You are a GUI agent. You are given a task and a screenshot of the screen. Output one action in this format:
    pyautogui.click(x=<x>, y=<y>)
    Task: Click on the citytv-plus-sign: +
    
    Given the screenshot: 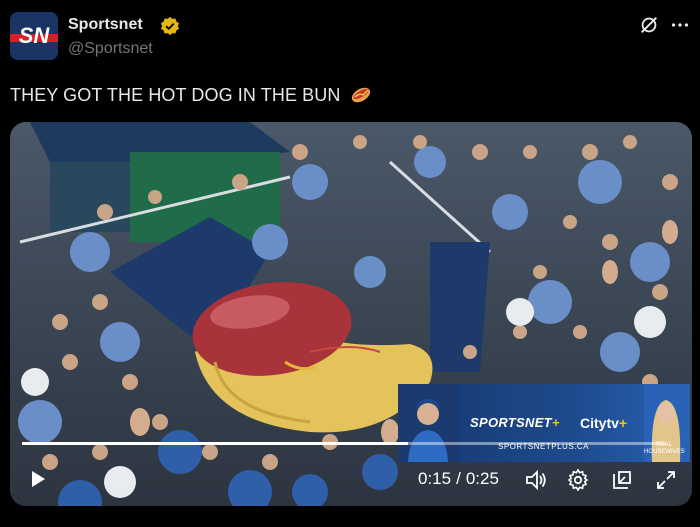 What is the action you would take?
    pyautogui.click(x=623, y=423)
    